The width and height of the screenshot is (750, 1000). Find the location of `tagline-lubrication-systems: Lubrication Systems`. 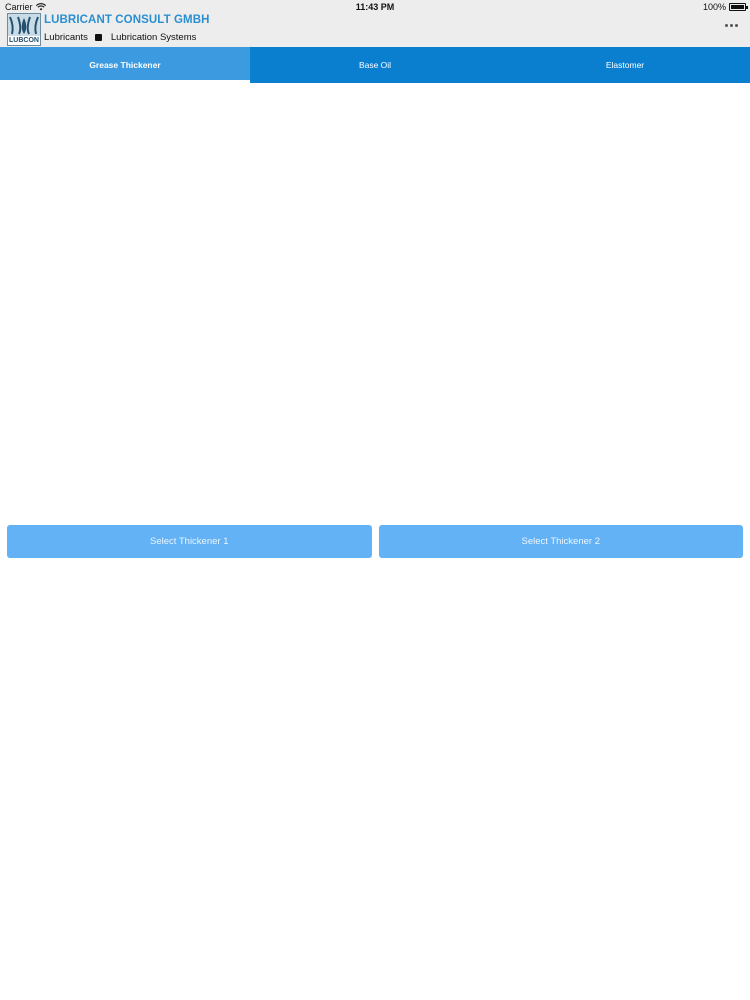

tagline-lubrication-systems: Lubrication Systems is located at coordinates (153, 37).